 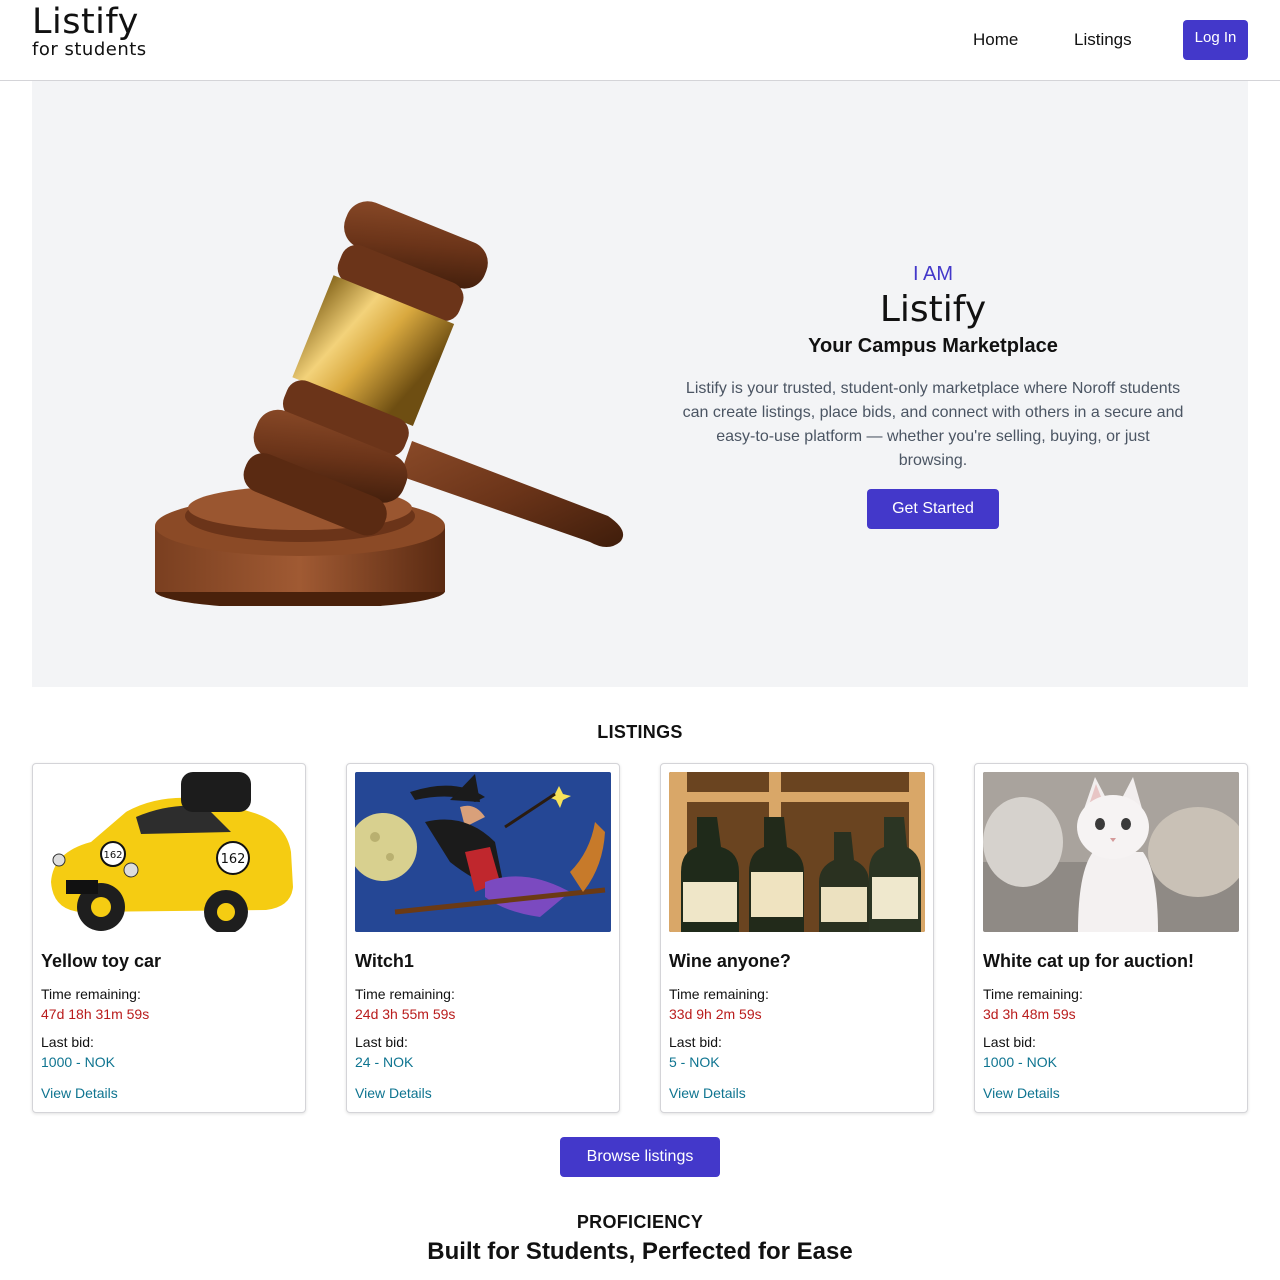 What do you see at coordinates (1215, 40) in the screenshot?
I see `login-button: Log In` at bounding box center [1215, 40].